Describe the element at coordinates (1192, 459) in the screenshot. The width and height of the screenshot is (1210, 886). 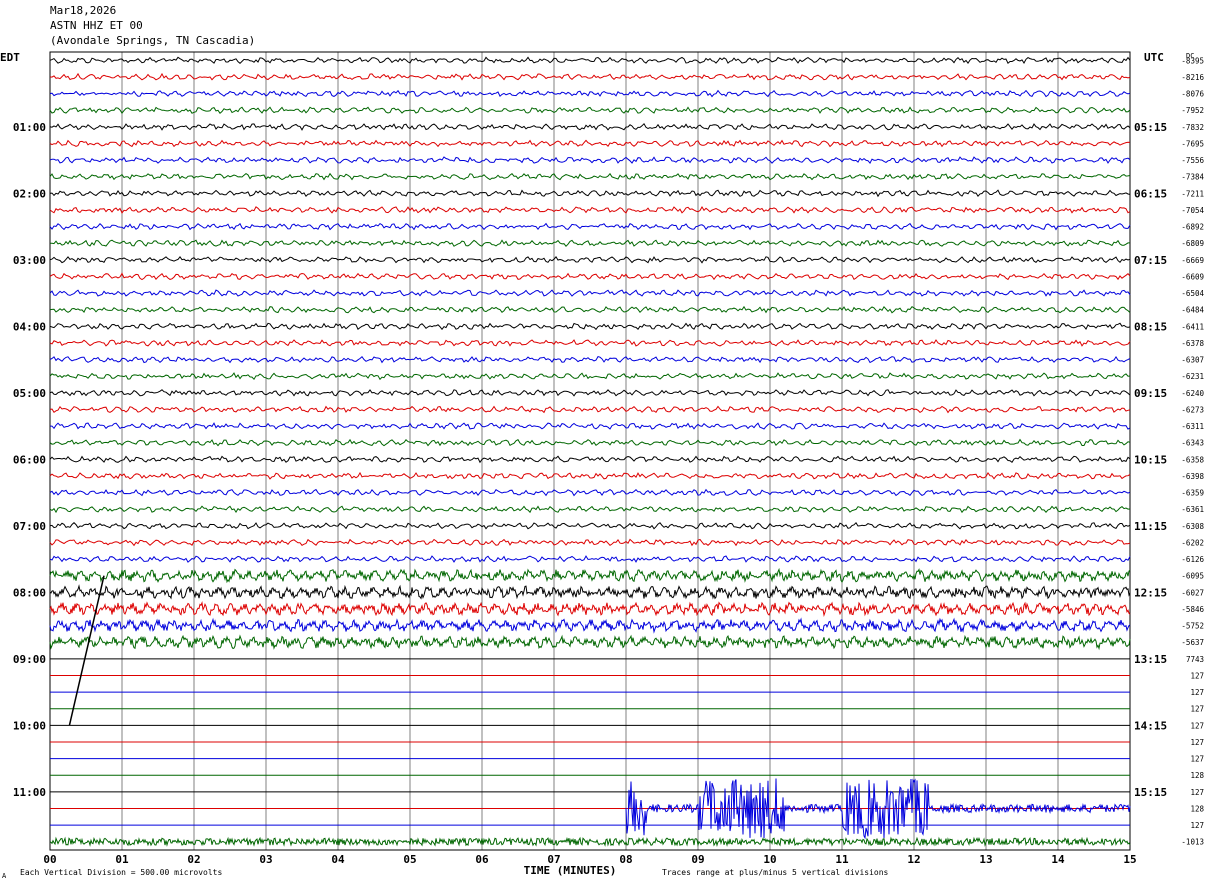
I see `dc-offset-label: -6358` at that location.